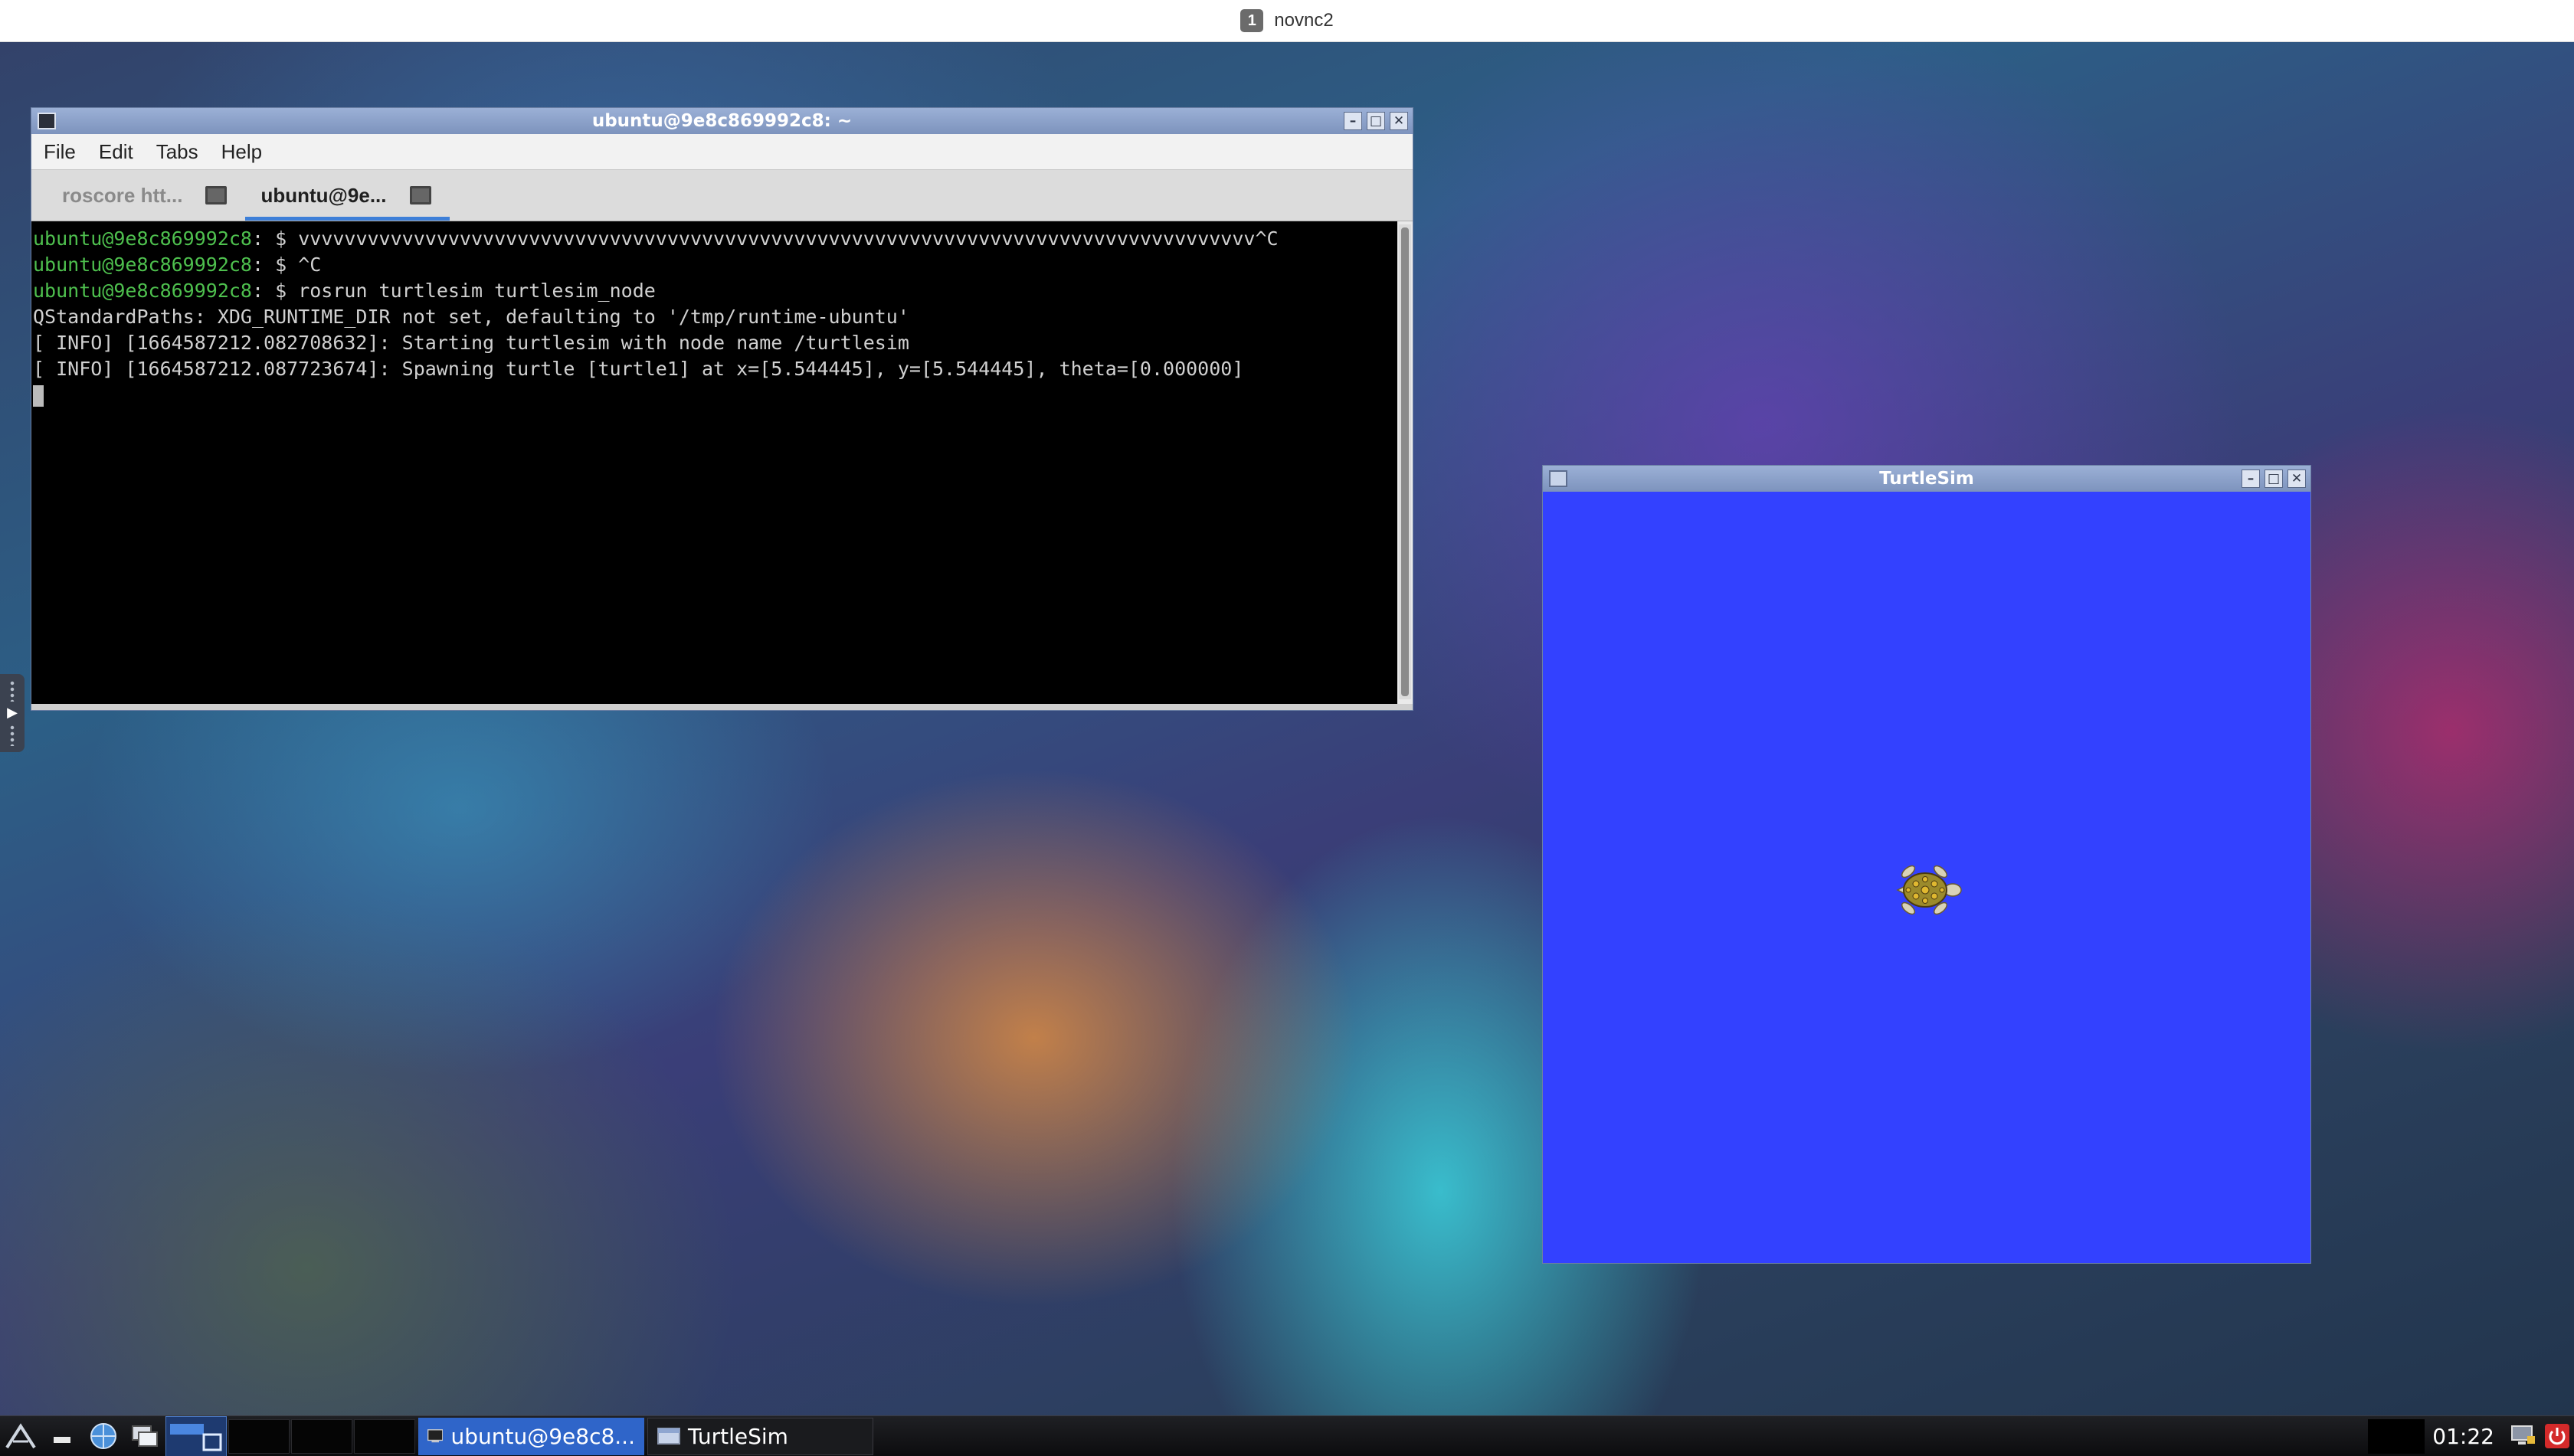  I want to click on workspace-switcher-icon, so click(196, 1435).